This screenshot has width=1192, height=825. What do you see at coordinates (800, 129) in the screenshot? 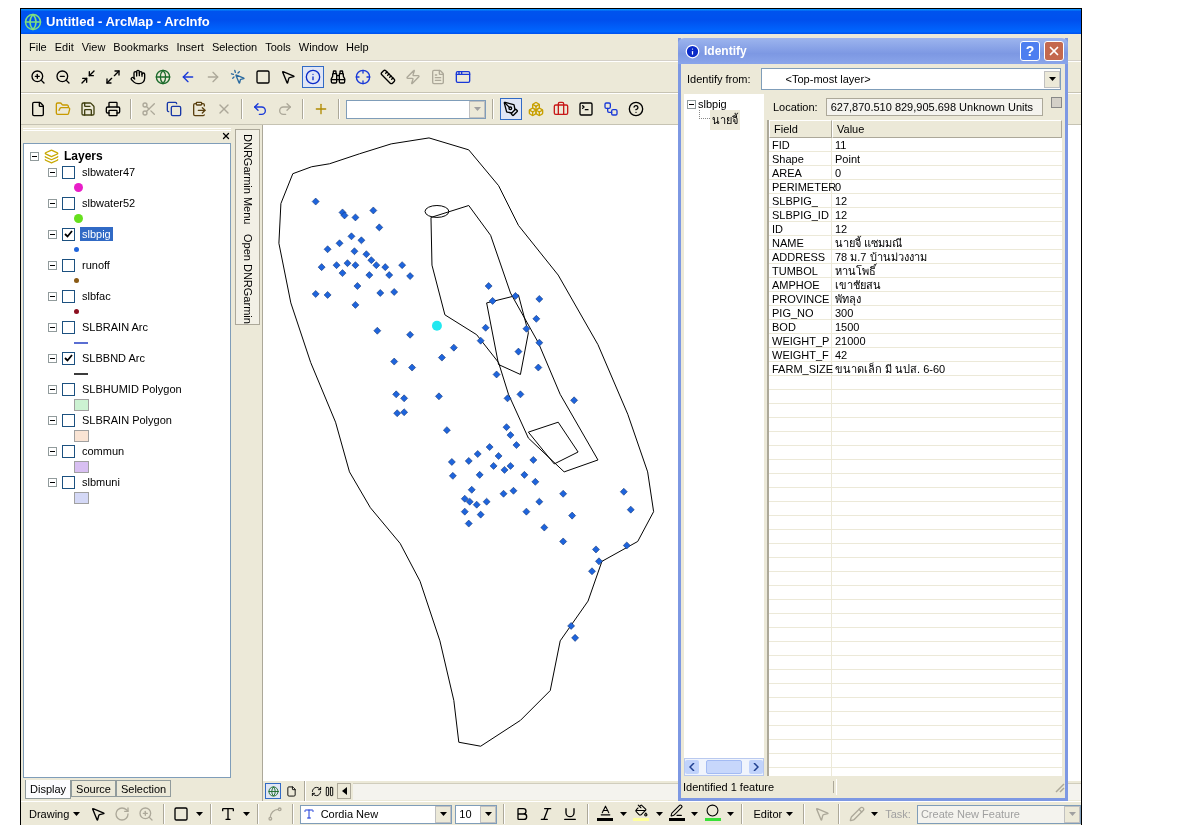
I see `column-header: Field` at bounding box center [800, 129].